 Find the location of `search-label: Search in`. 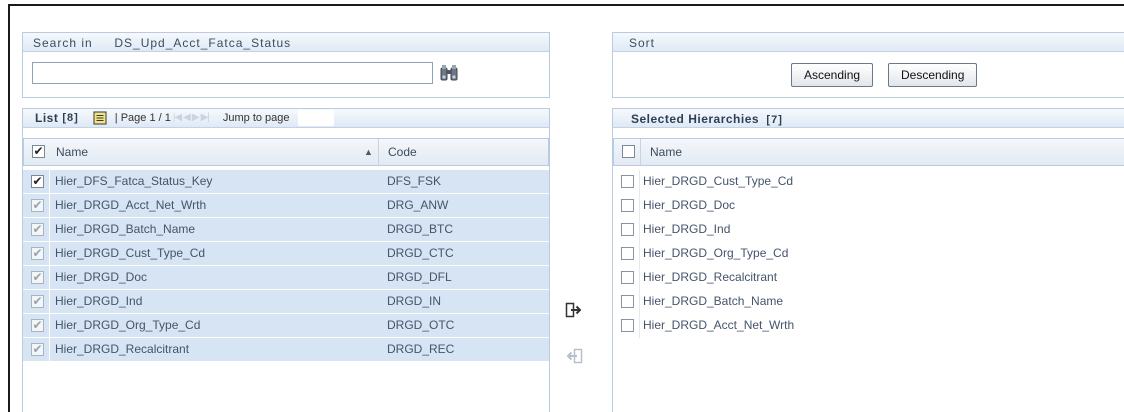

search-label: Search in is located at coordinates (63, 43).